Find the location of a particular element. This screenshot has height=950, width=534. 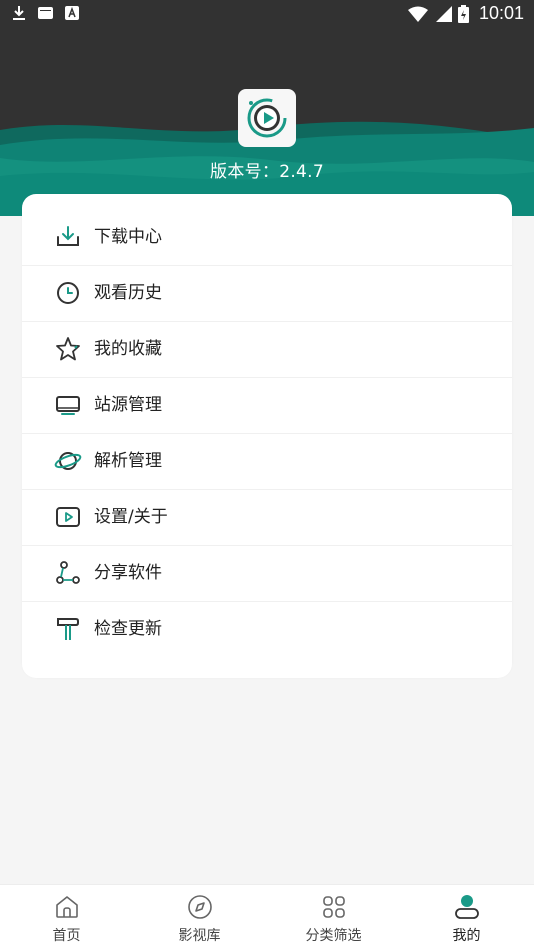

menu-item-parse-management: 解析管理 is located at coordinates (267, 462).